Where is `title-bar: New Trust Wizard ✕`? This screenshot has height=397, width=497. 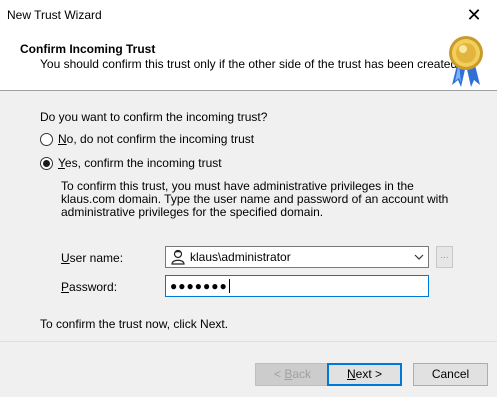
title-bar: New Trust Wizard ✕ is located at coordinates (248, 15).